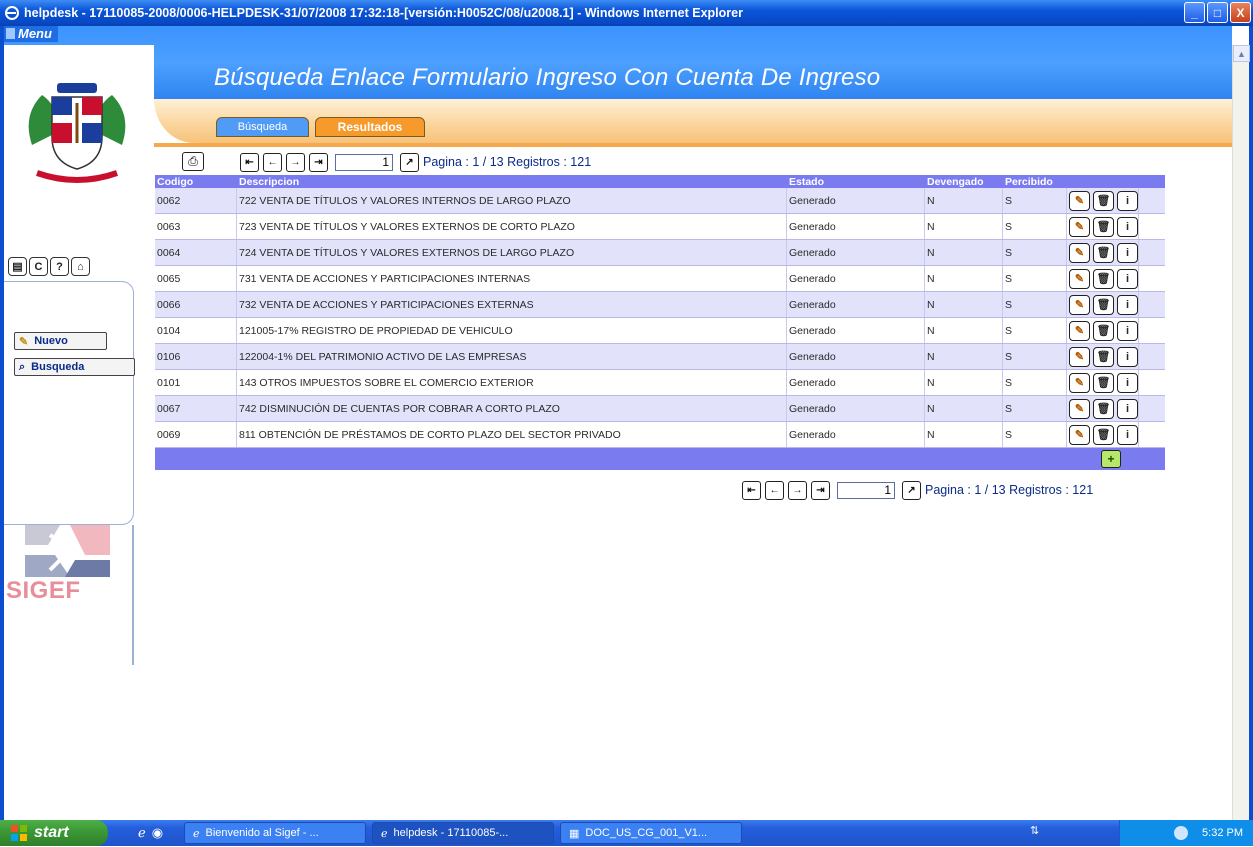 The height and width of the screenshot is (847, 1253). What do you see at coordinates (22, 366) in the screenshot?
I see `search-icon: ⌕` at bounding box center [22, 366].